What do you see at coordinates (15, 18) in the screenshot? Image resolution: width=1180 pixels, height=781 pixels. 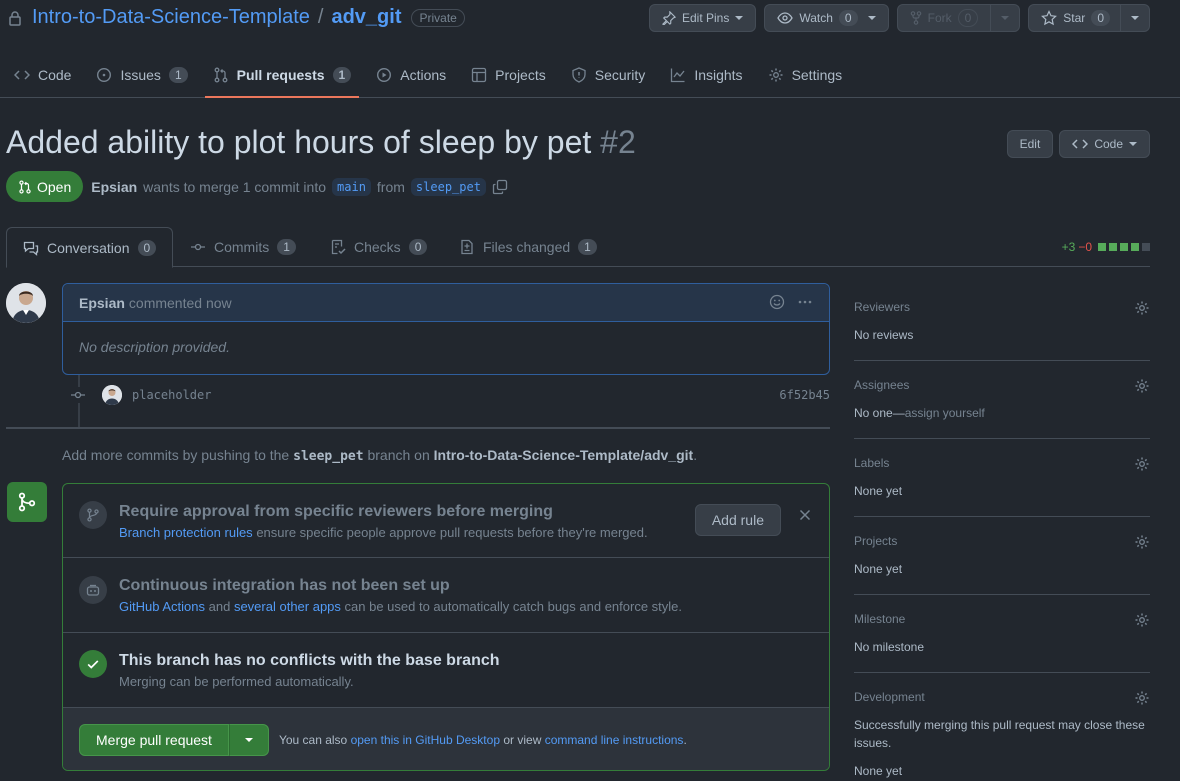 I see `lock-icon` at bounding box center [15, 18].